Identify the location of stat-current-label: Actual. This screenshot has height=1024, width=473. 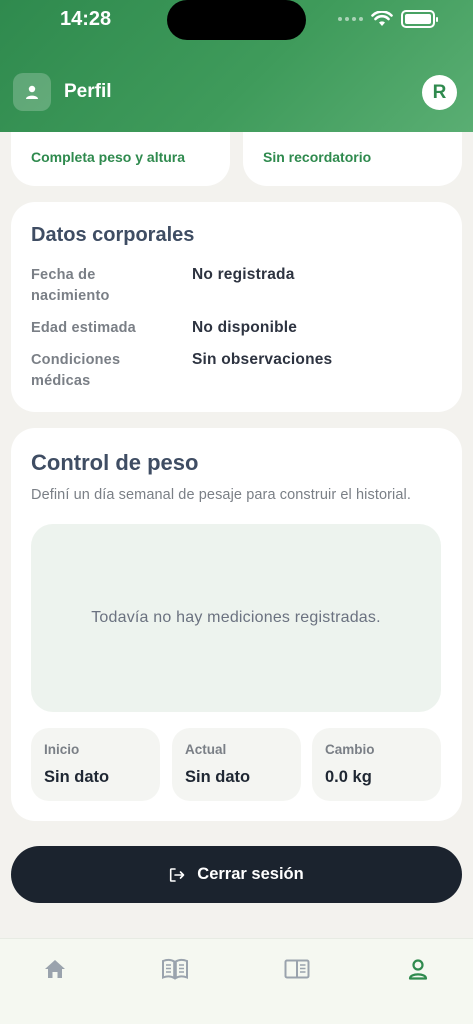
(206, 749).